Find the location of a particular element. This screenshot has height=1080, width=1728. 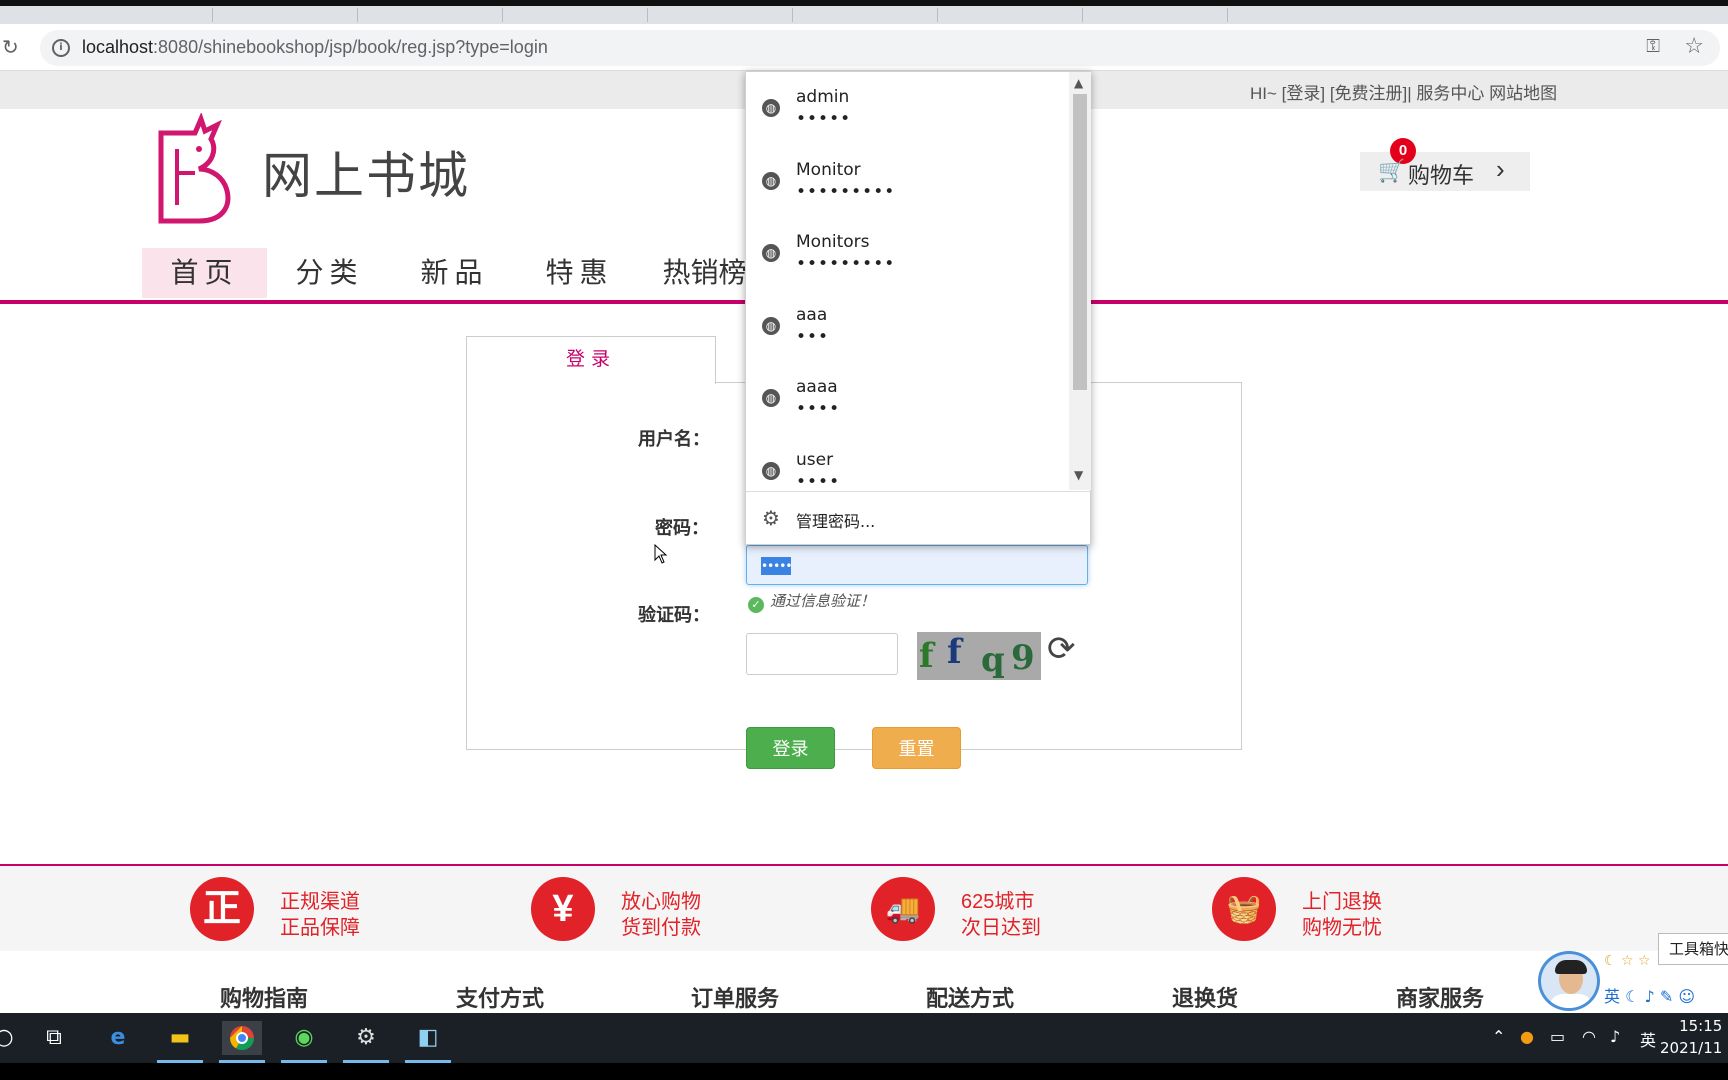

reload-icon: ↻ is located at coordinates (14, 47).